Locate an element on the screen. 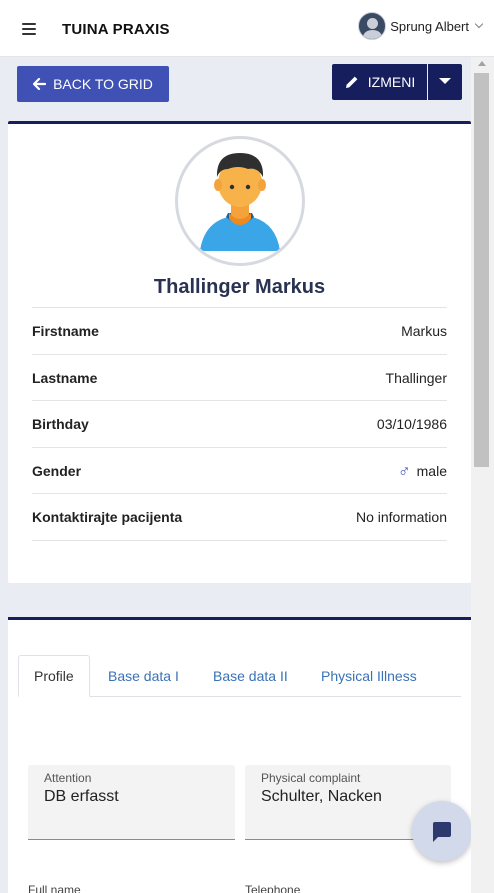 The height and width of the screenshot is (893, 494). pencil-icon is located at coordinates (351, 82).